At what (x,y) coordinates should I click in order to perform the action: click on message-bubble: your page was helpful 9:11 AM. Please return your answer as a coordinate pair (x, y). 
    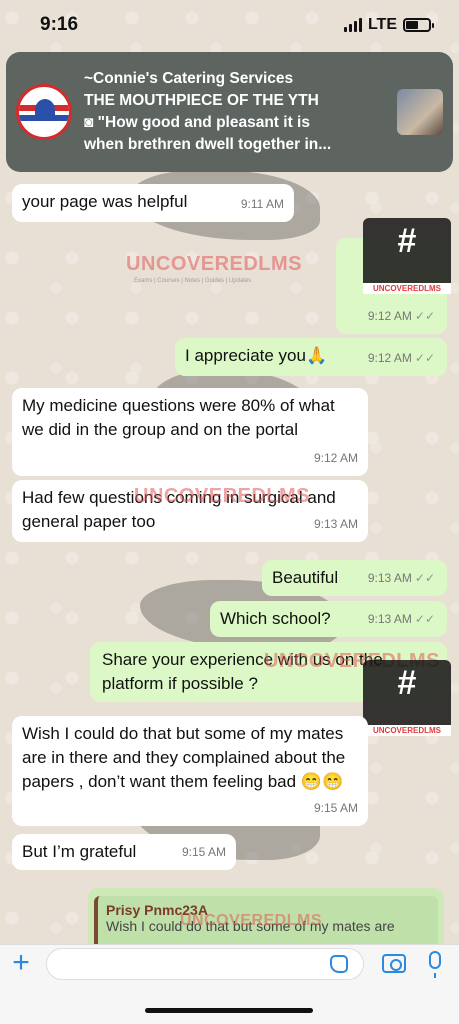
    Looking at the image, I should click on (153, 203).